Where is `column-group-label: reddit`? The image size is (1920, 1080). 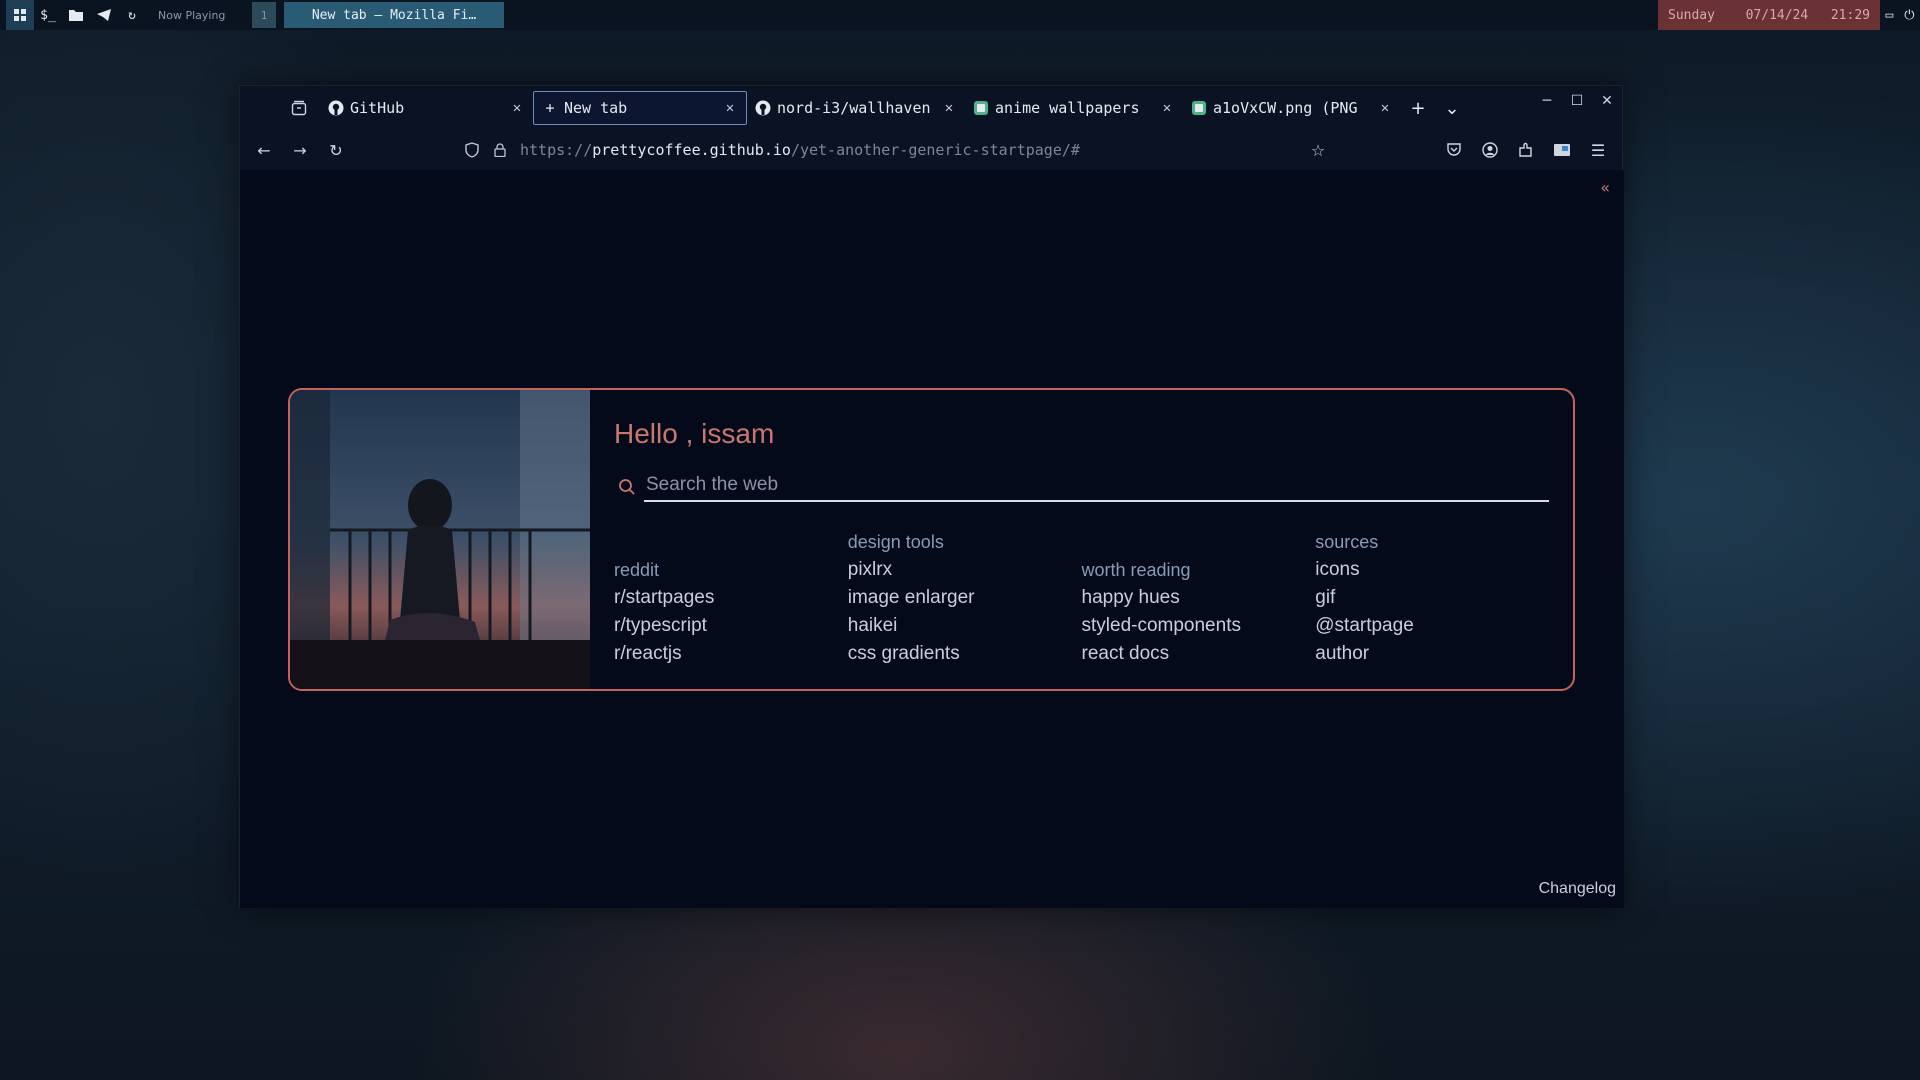
column-group-label: reddit is located at coordinates (637, 570).